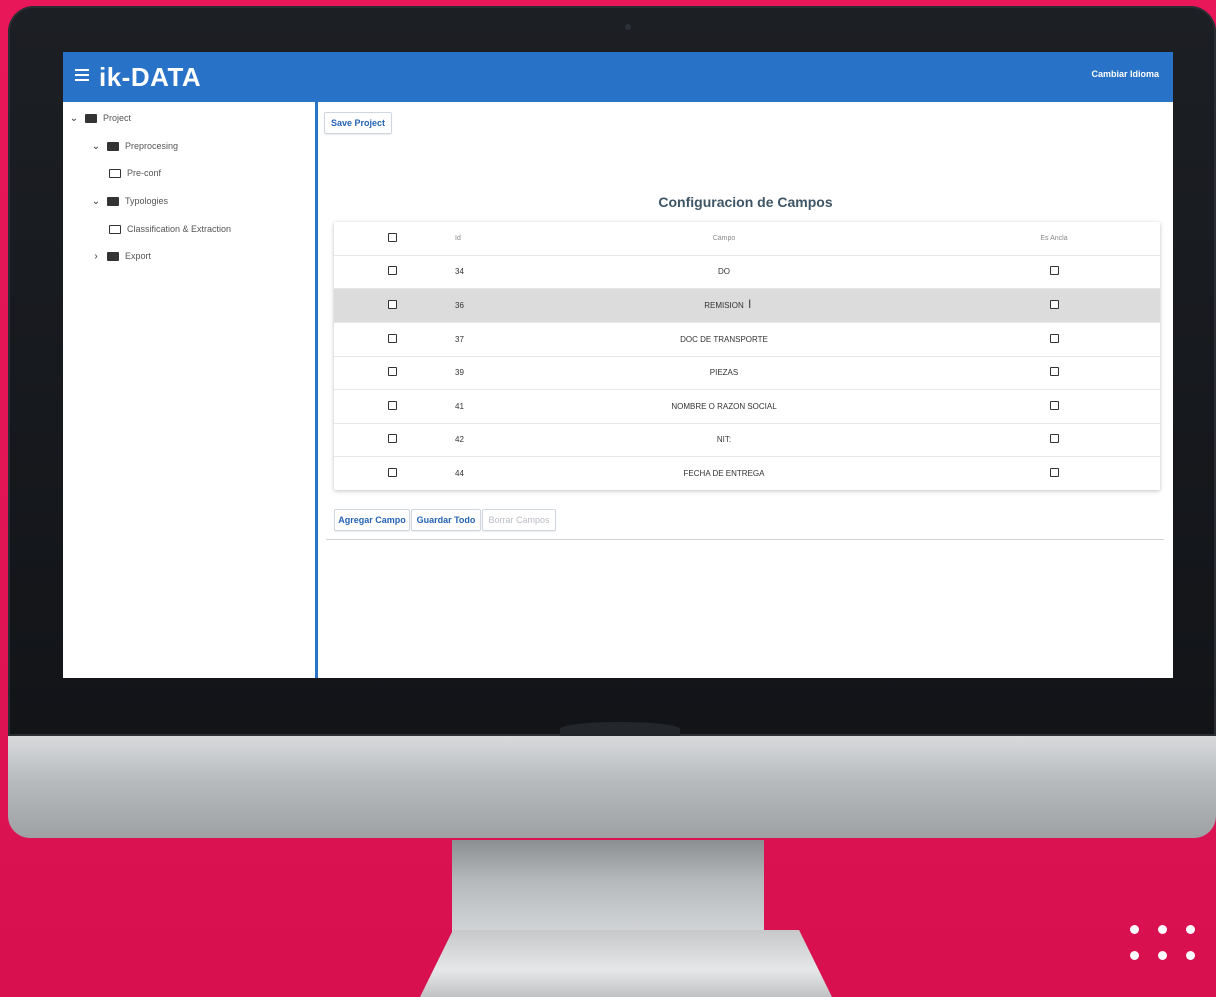  I want to click on cell-id: 44, so click(459, 473).